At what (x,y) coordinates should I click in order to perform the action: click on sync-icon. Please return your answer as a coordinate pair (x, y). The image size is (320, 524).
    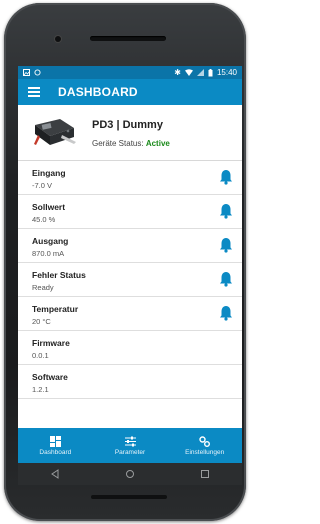
    Looking at the image, I should click on (37, 72).